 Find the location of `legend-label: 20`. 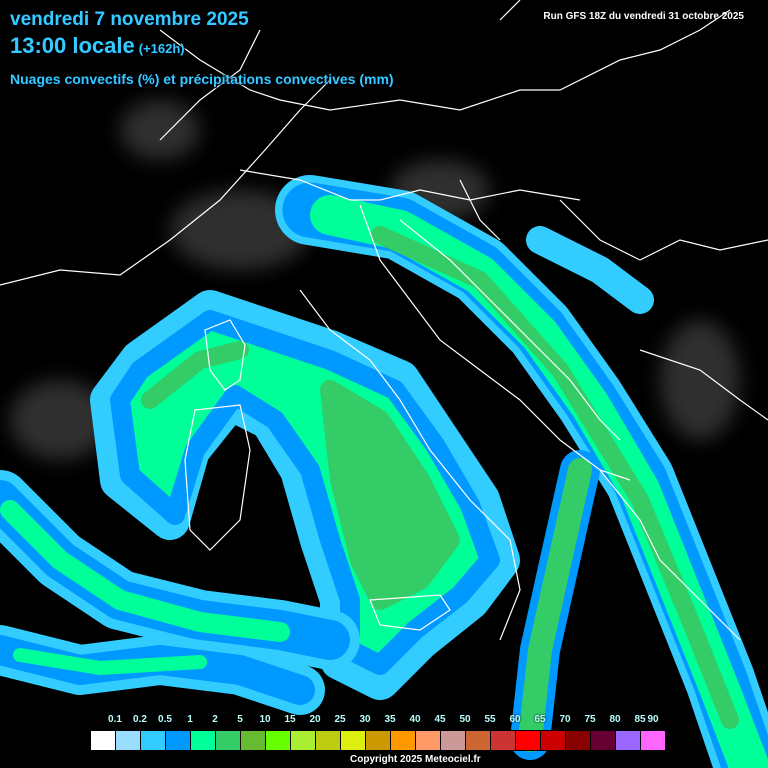

legend-label: 20 is located at coordinates (315, 719).